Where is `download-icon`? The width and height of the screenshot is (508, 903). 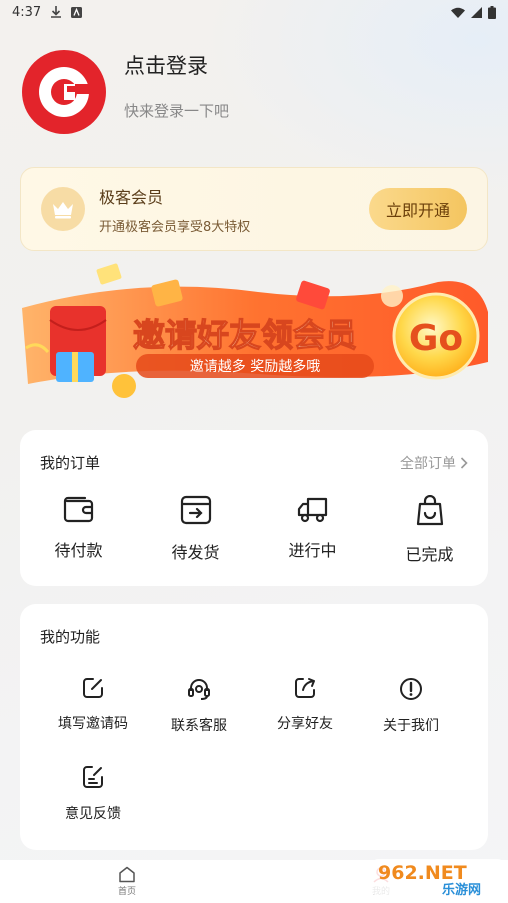
download-icon is located at coordinates (56, 12).